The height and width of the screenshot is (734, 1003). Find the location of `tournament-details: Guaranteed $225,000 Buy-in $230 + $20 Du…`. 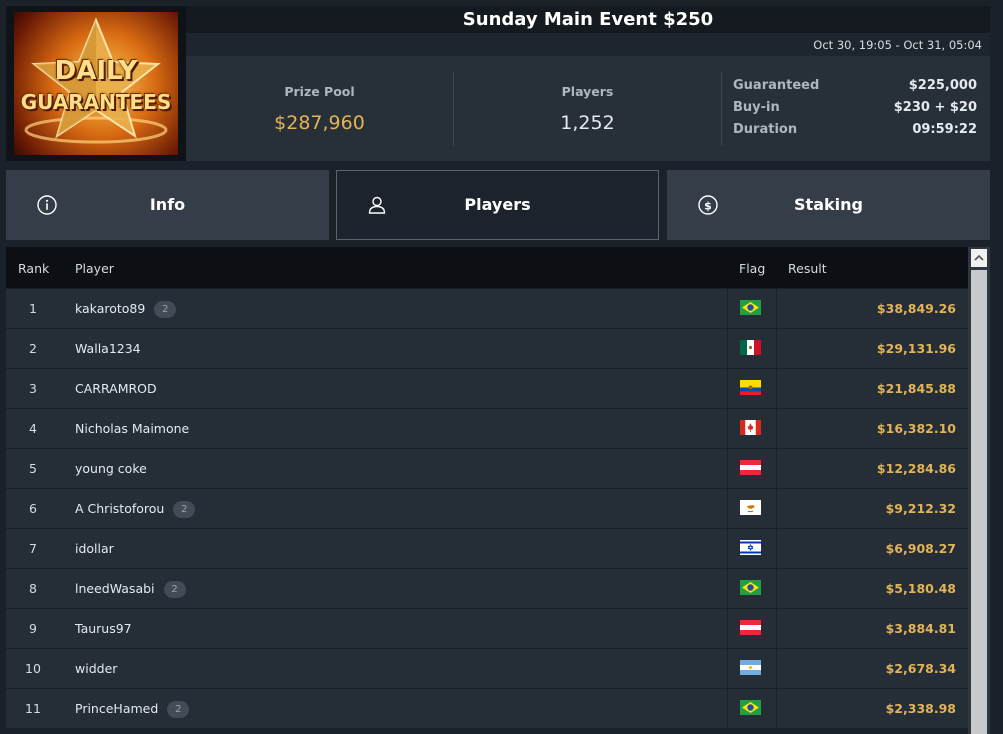

tournament-details: Guaranteed $225,000 Buy-in $230 + $20 Du… is located at coordinates (855, 111).